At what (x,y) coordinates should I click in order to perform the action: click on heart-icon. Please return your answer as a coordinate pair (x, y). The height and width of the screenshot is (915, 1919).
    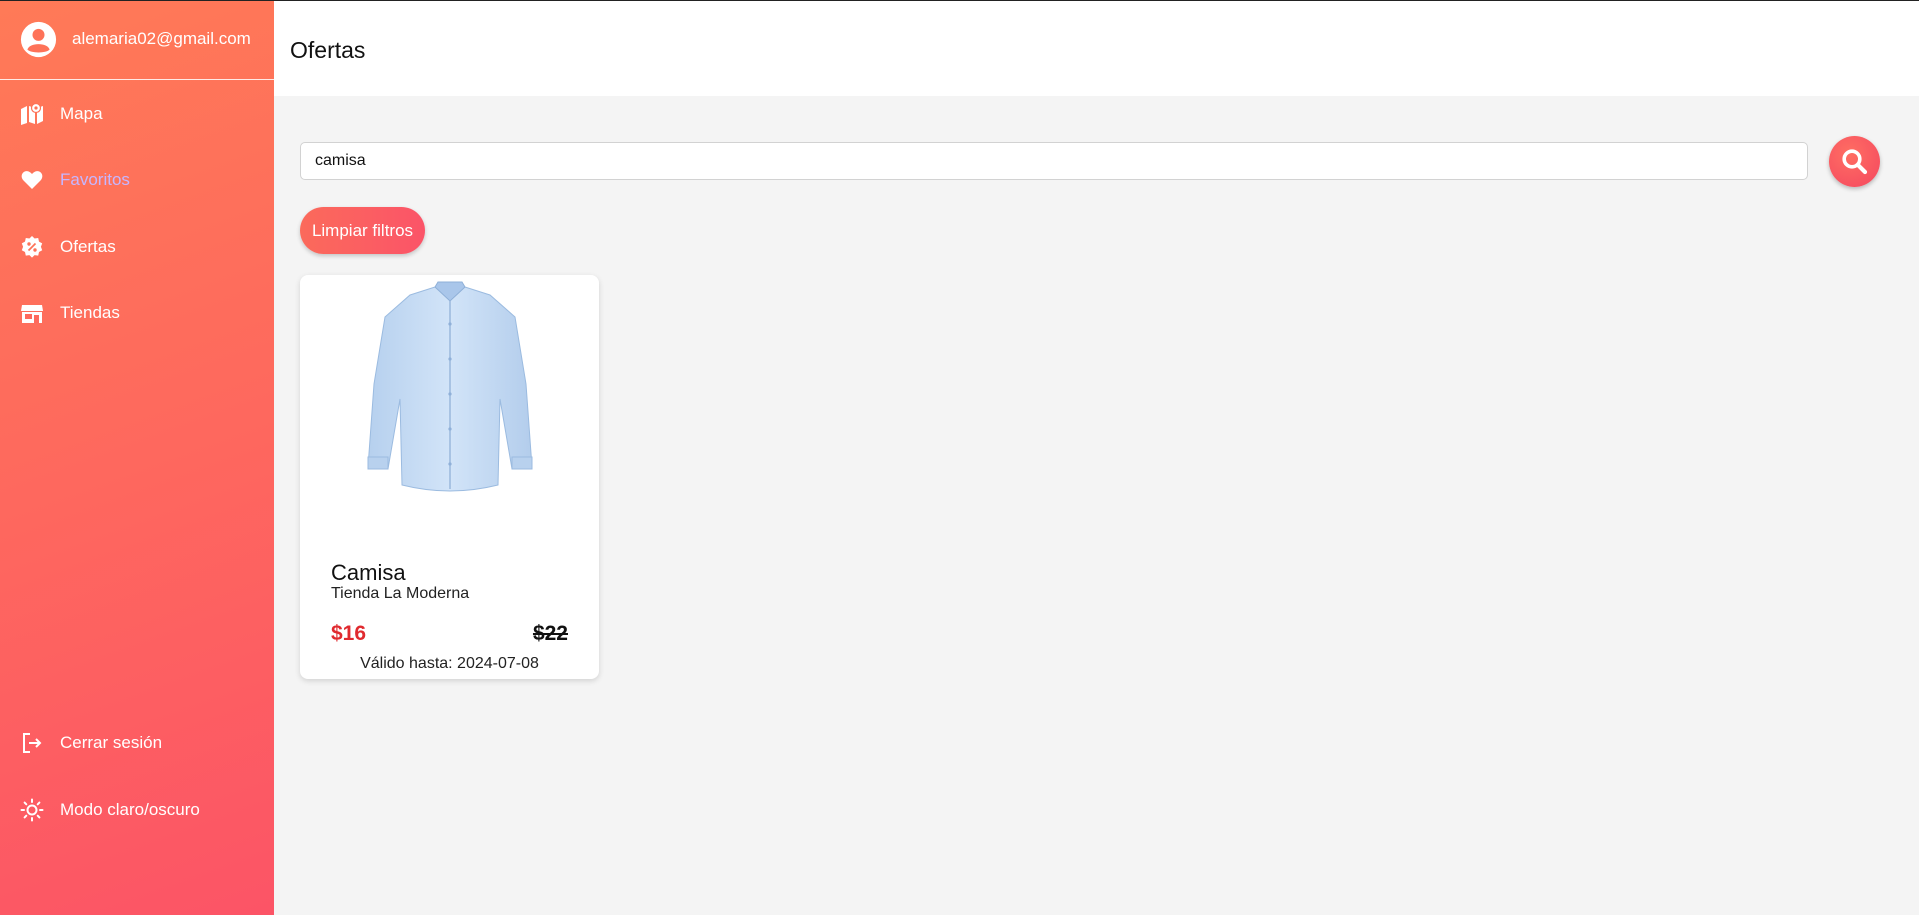
    Looking at the image, I should click on (32, 180).